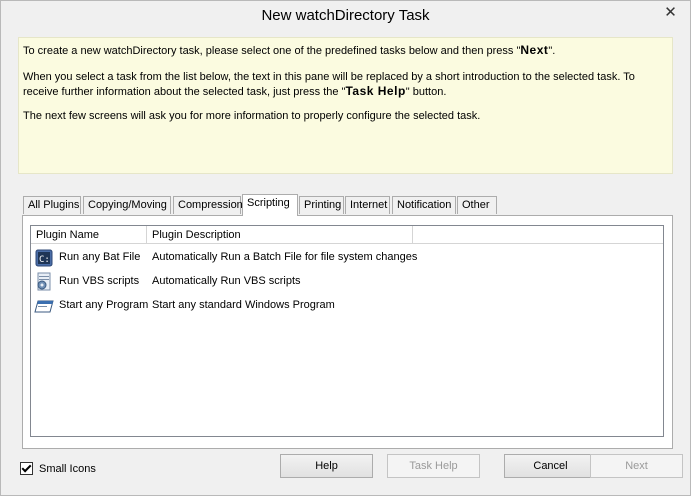 The width and height of the screenshot is (691, 496). What do you see at coordinates (127, 205) in the screenshot?
I see `tab-copying-moving: Copying/Moving` at bounding box center [127, 205].